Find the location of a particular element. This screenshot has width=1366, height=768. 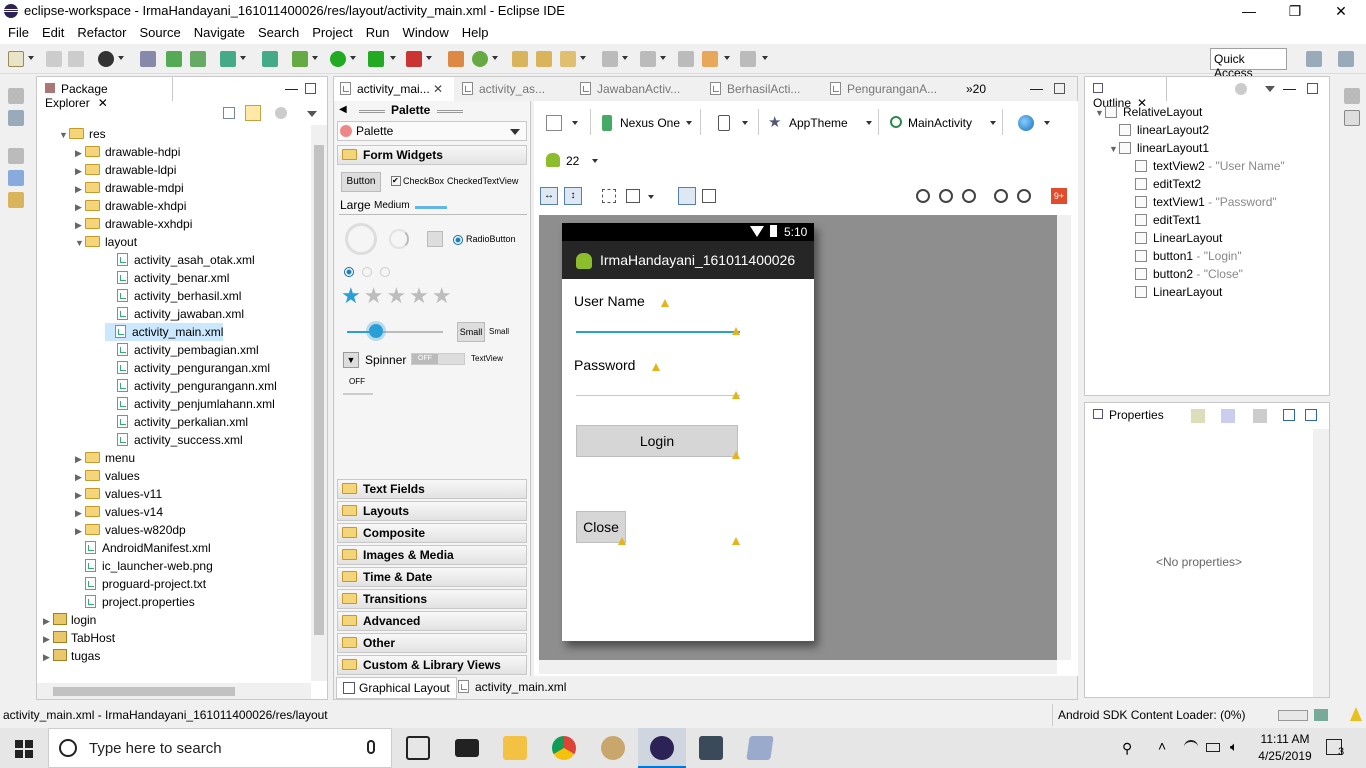

api-level-select: 22 is located at coordinates (572, 161).